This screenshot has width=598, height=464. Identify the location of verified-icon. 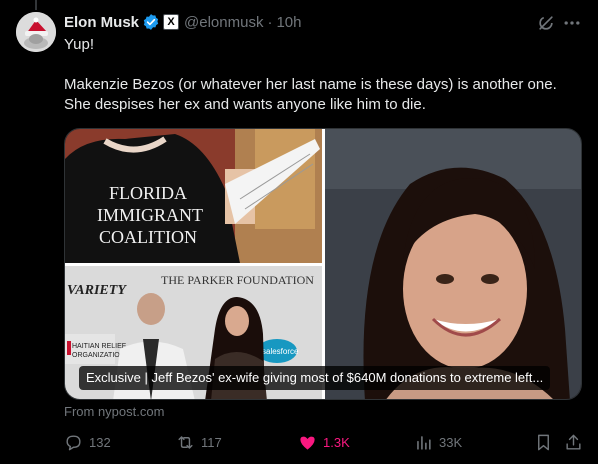
(151, 22).